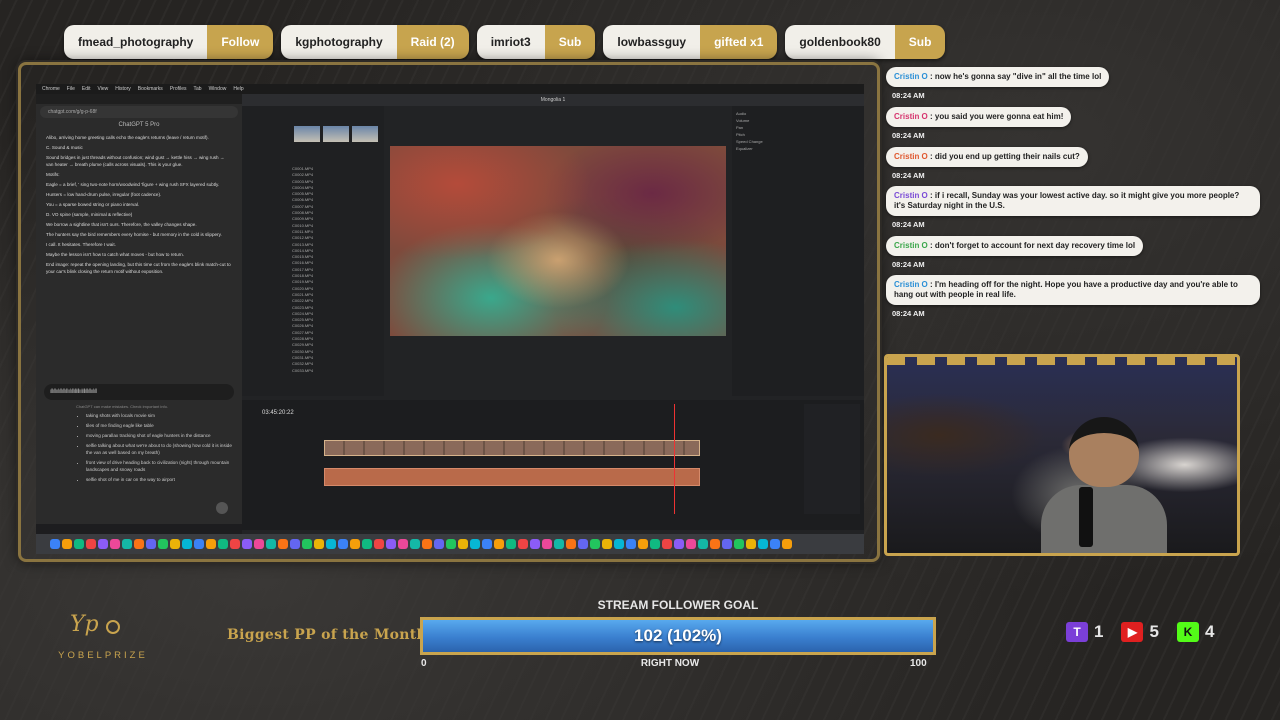  What do you see at coordinates (798, 120) in the screenshot?
I see `inspector-item: Volume` at bounding box center [798, 120].